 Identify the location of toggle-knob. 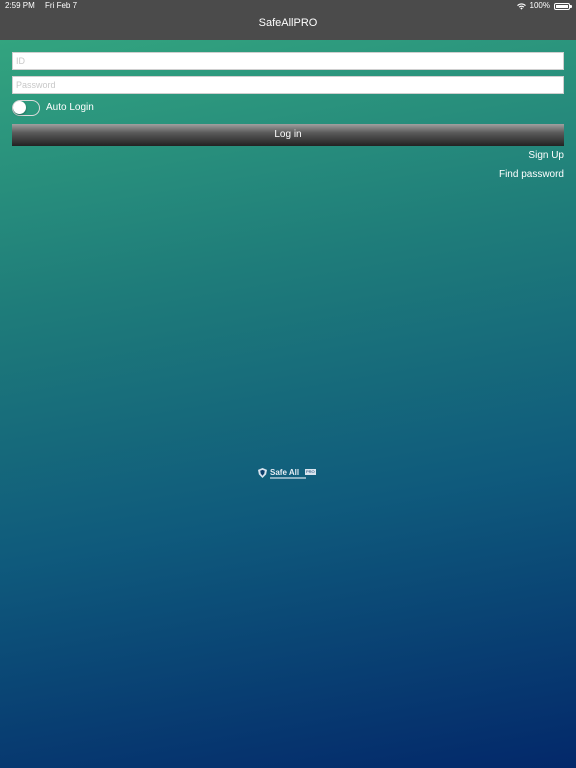
(19, 107).